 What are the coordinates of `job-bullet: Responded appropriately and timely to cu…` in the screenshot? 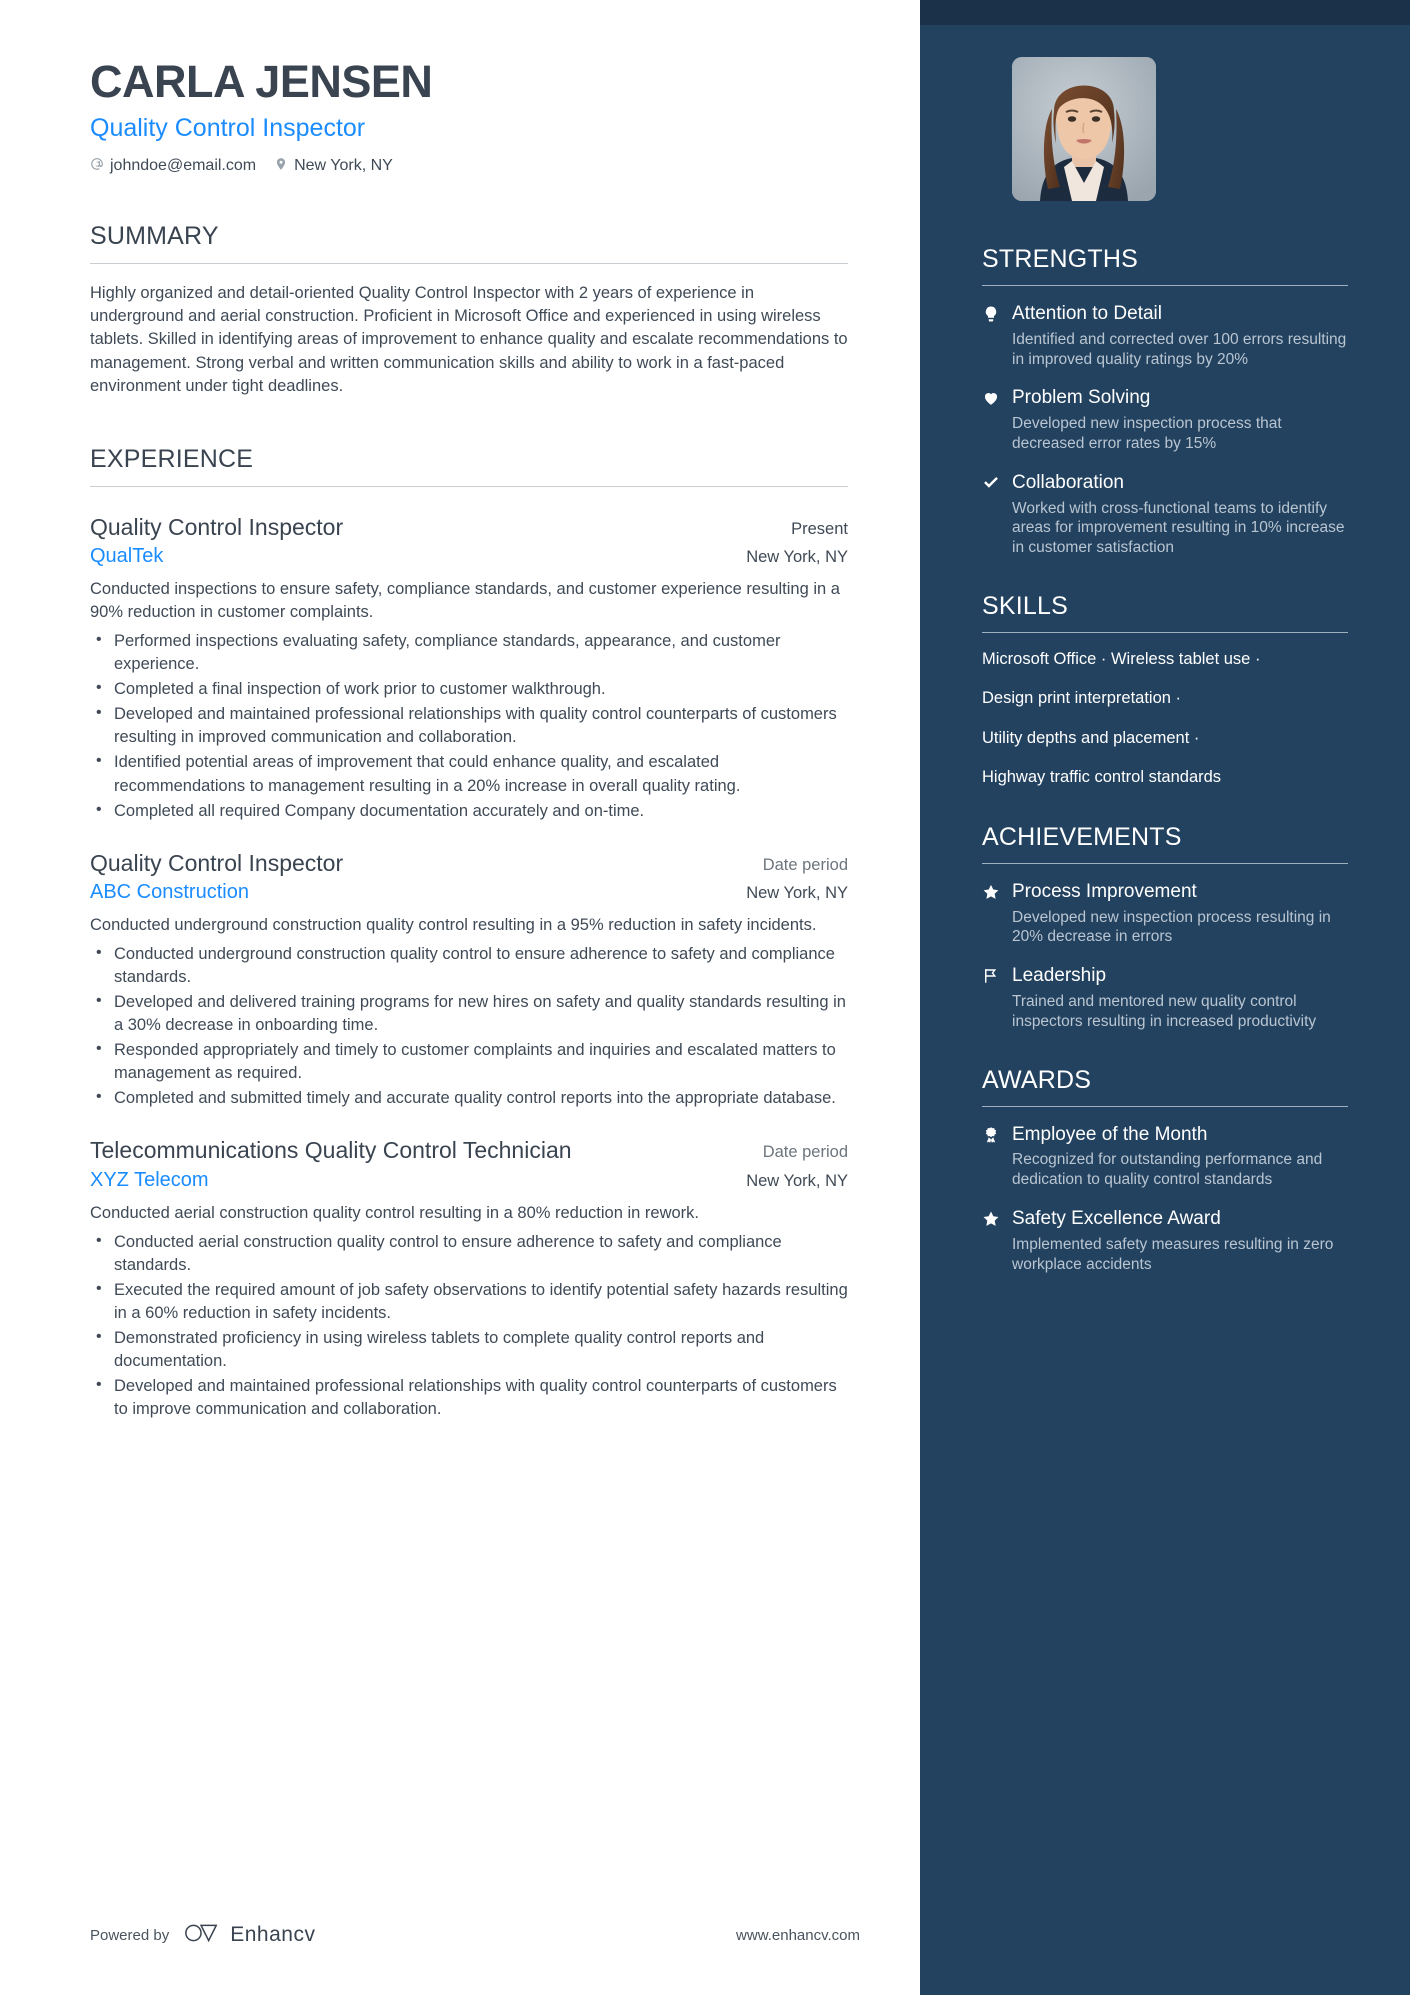 It's located at (469, 1061).